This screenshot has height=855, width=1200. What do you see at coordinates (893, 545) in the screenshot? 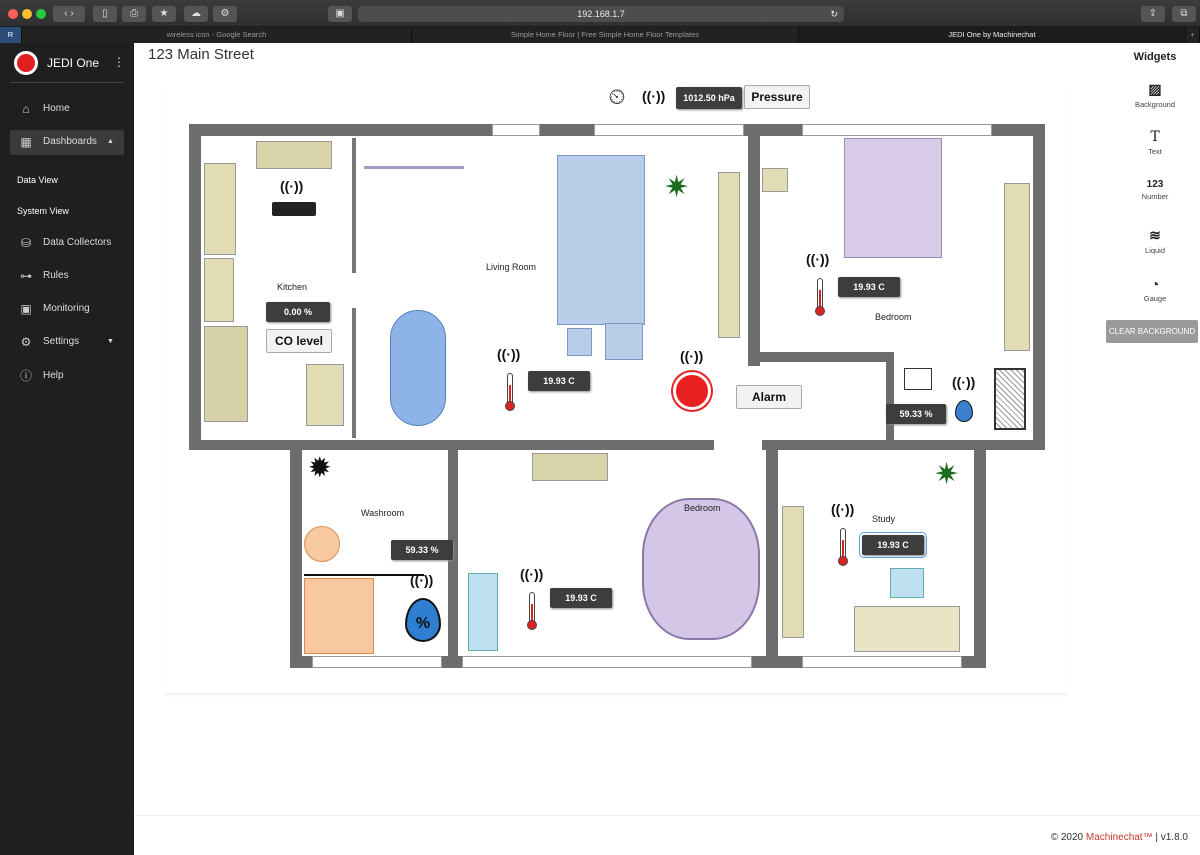
I see `study-temp-value: 19.93 C` at bounding box center [893, 545].